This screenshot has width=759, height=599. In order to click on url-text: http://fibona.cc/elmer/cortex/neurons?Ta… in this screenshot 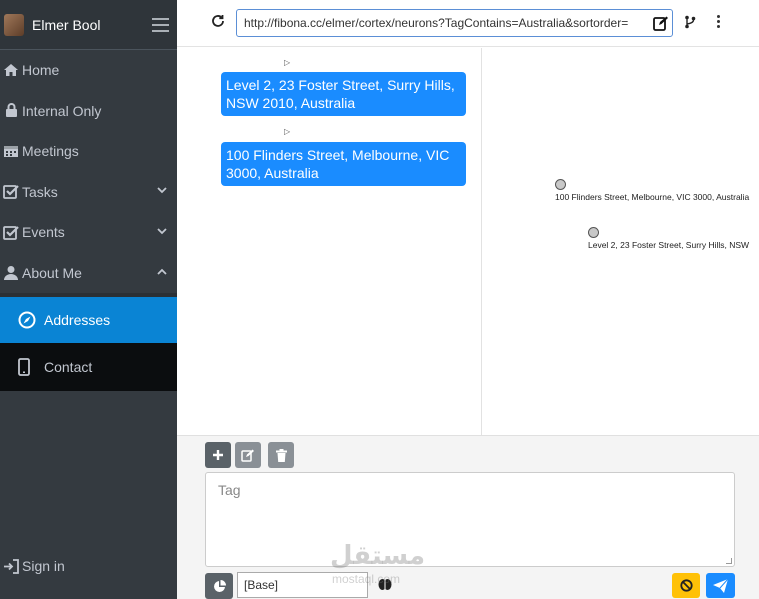, I will do `click(436, 23)`.